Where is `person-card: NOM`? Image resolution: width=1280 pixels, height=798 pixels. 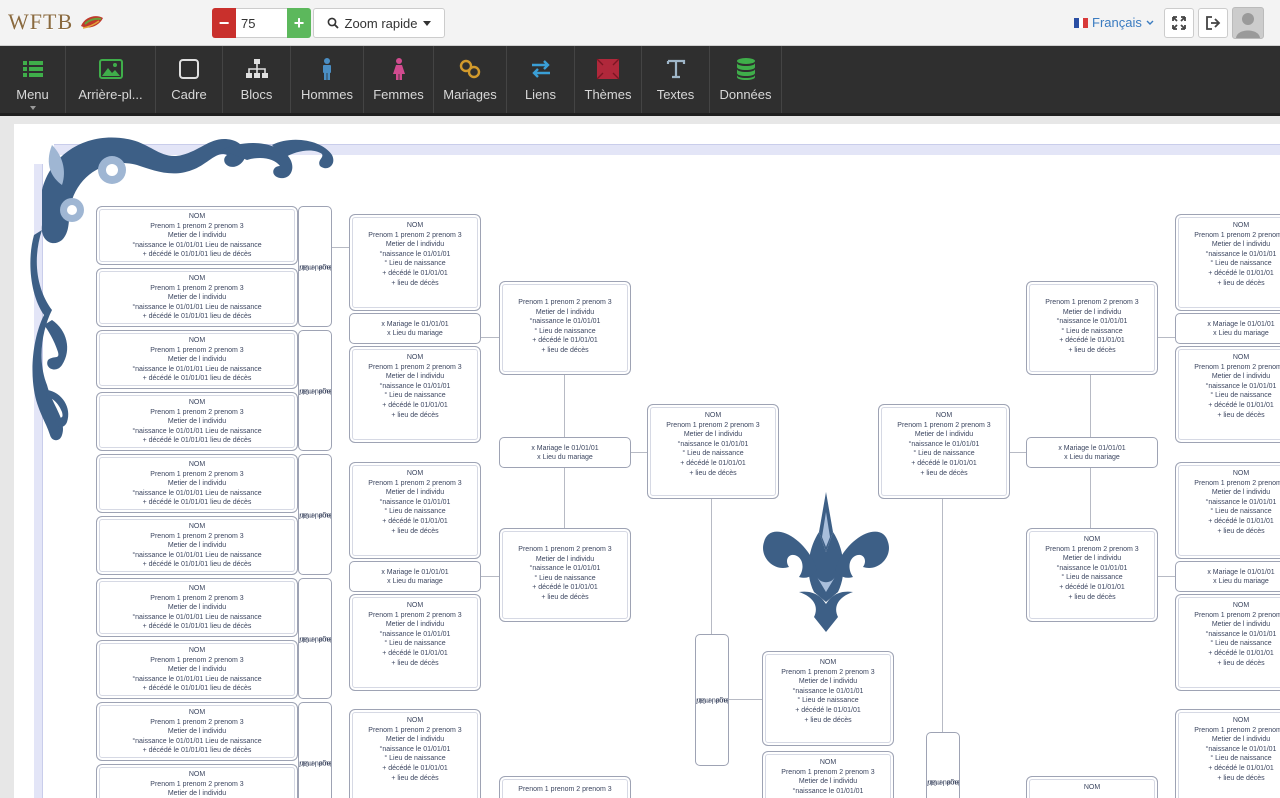
person-card: NOM is located at coordinates (1092, 787).